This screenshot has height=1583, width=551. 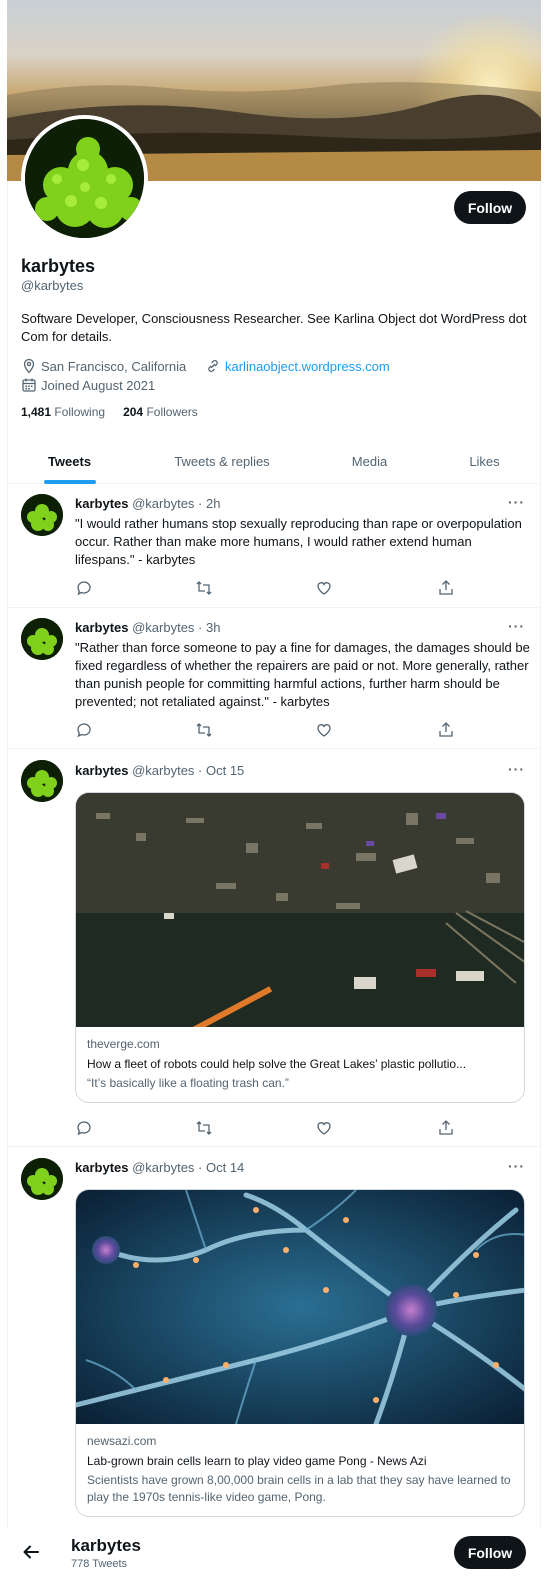 What do you see at coordinates (99, 1564) in the screenshot?
I see `tweet-count: 778 Tweets` at bounding box center [99, 1564].